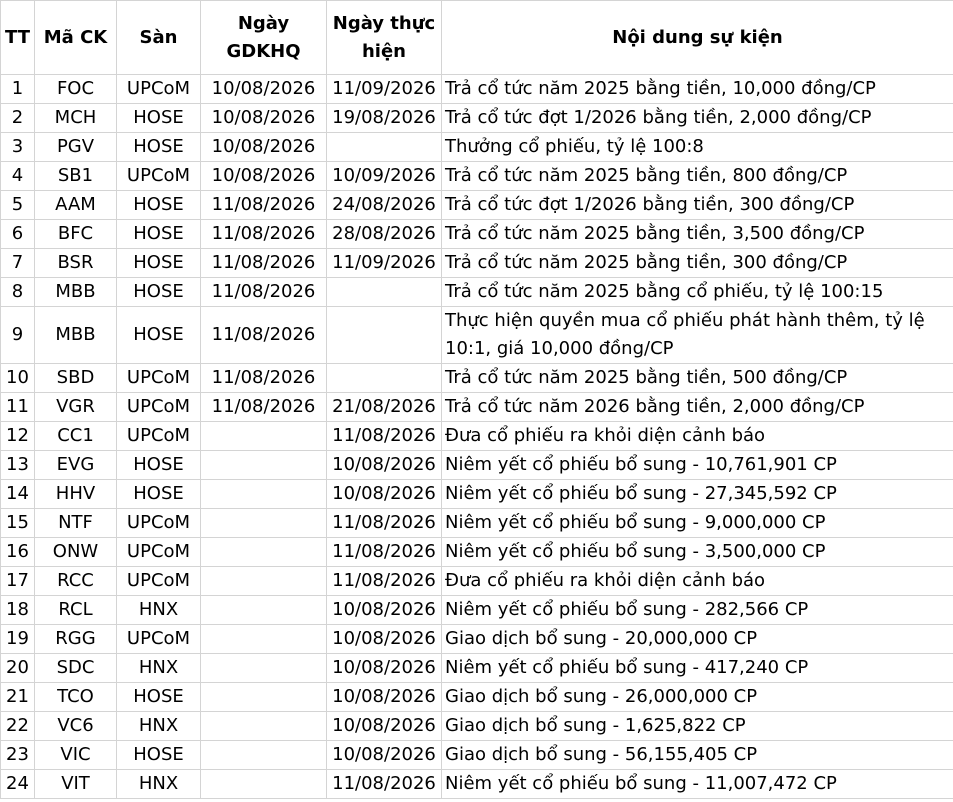  Describe the element at coordinates (75, 205) in the screenshot. I see `cell-ma-ck: AAM` at that location.